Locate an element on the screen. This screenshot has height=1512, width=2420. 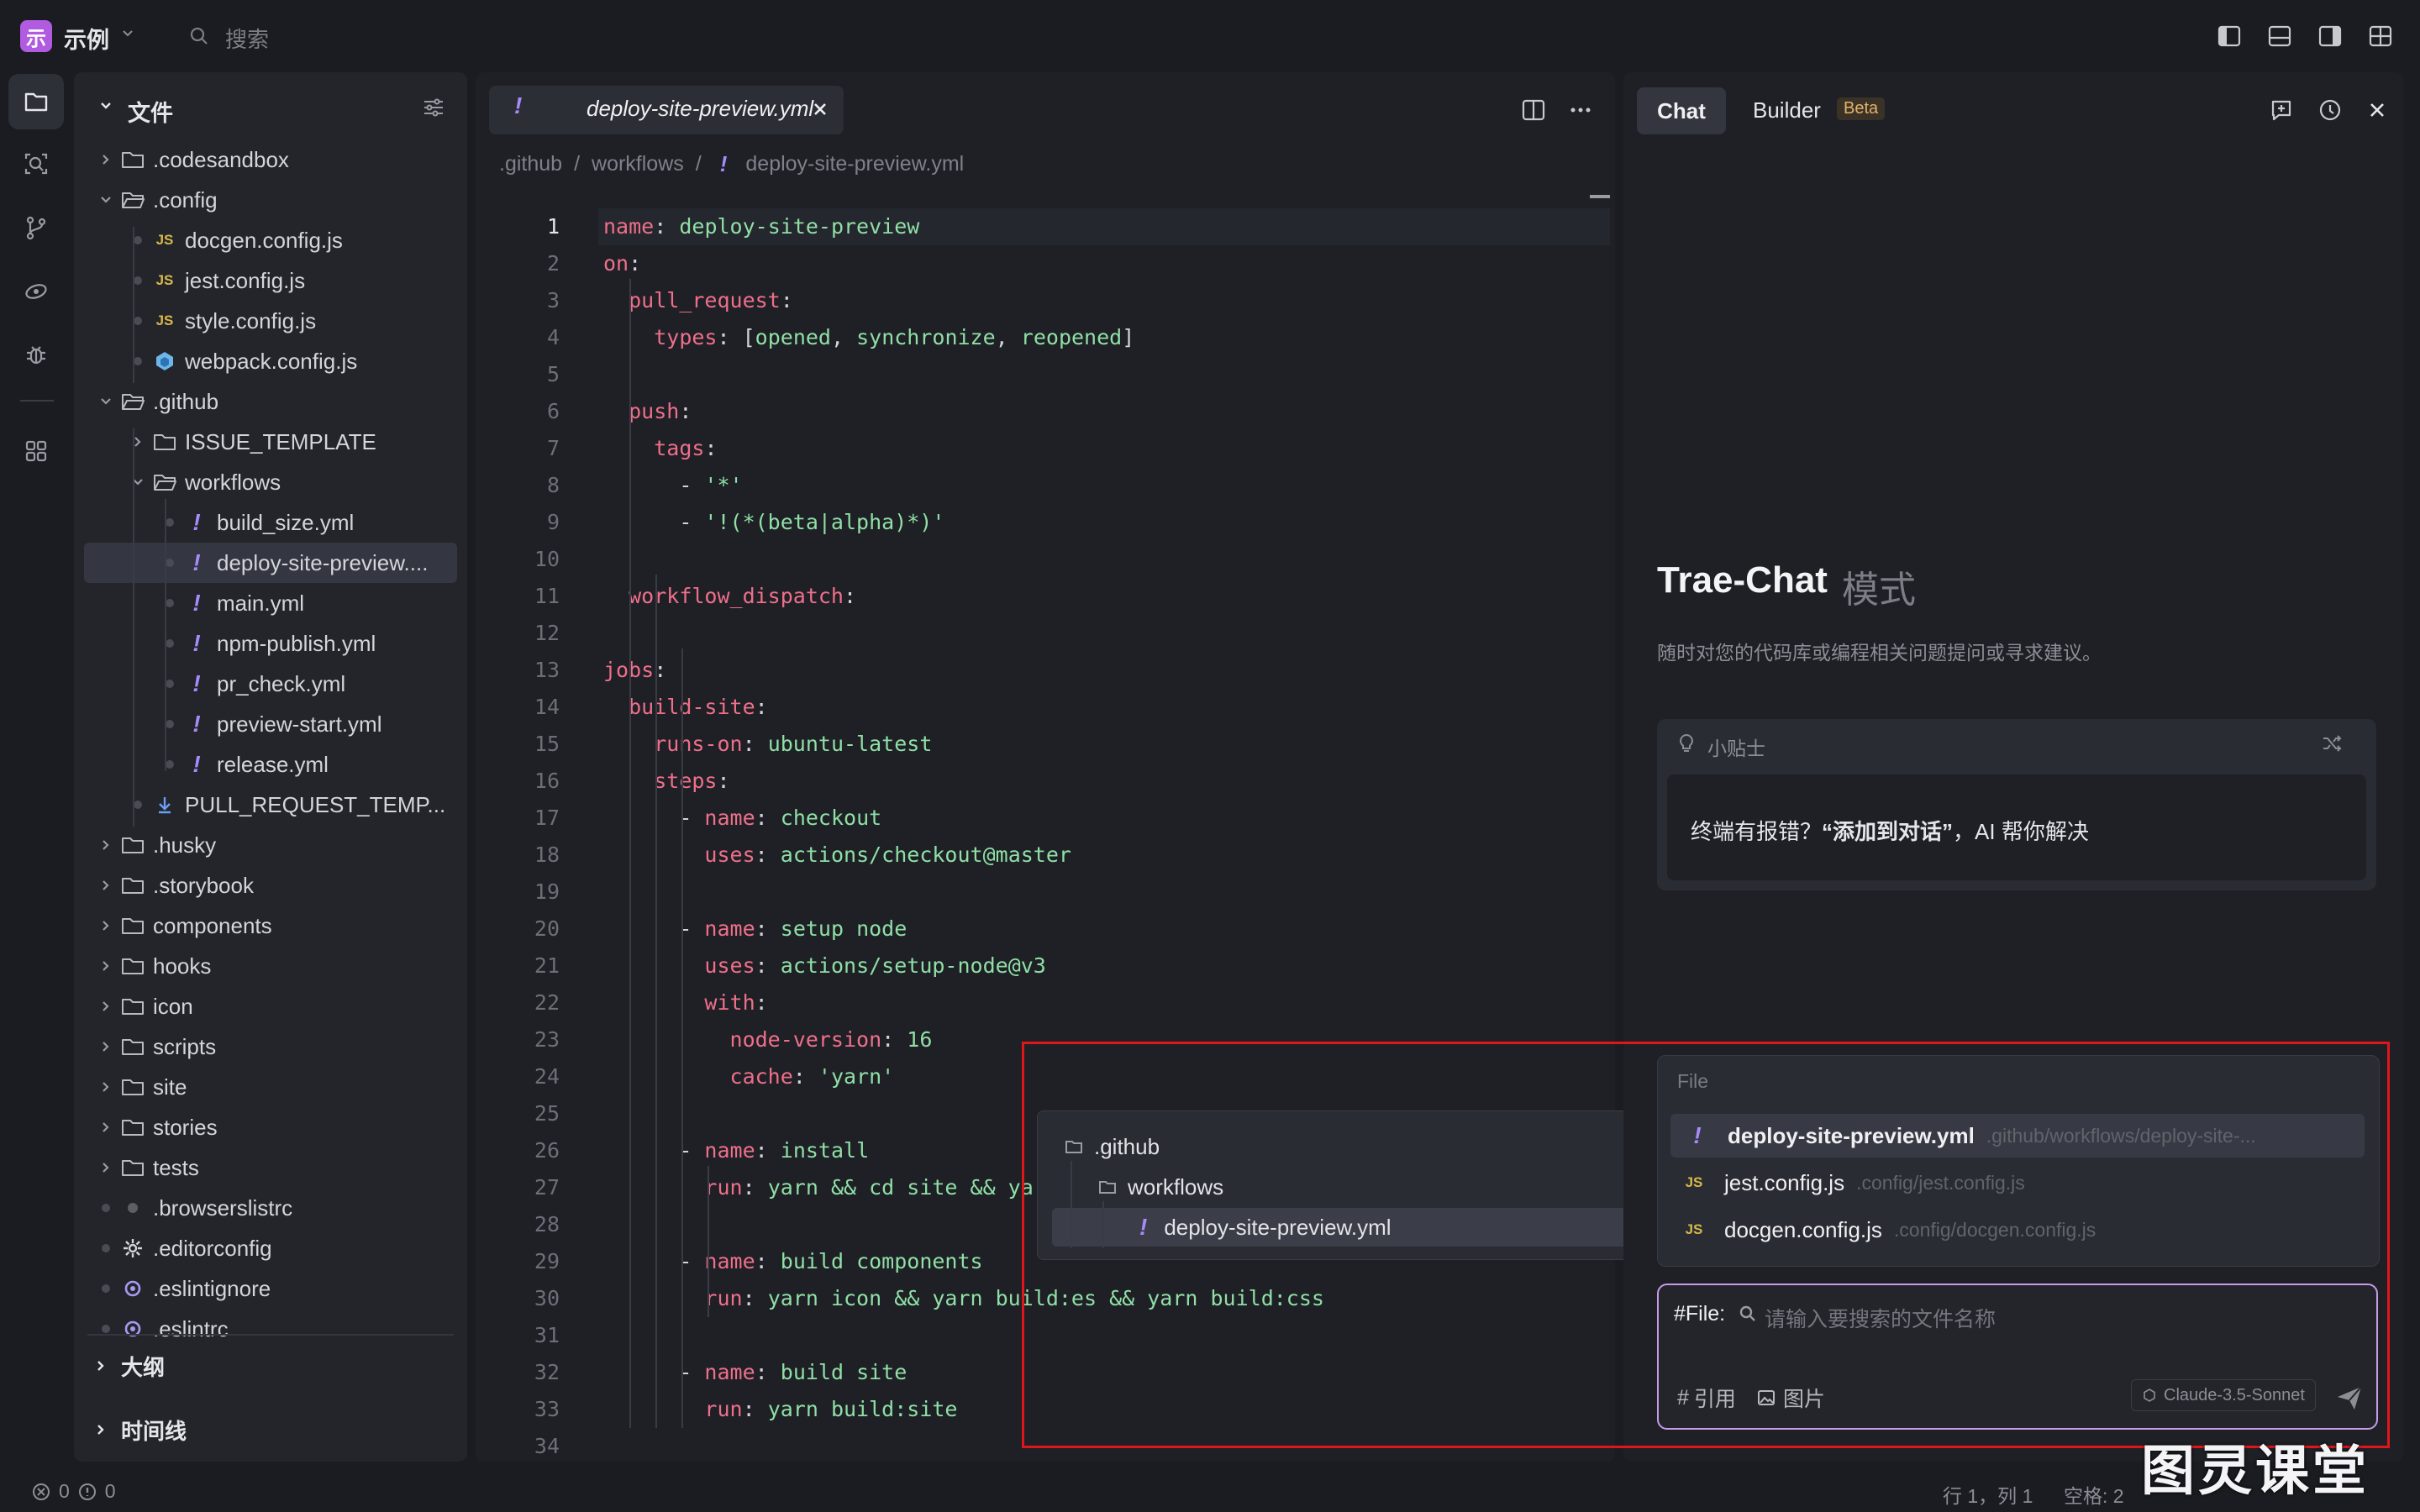
debug-icon is located at coordinates (36, 355).